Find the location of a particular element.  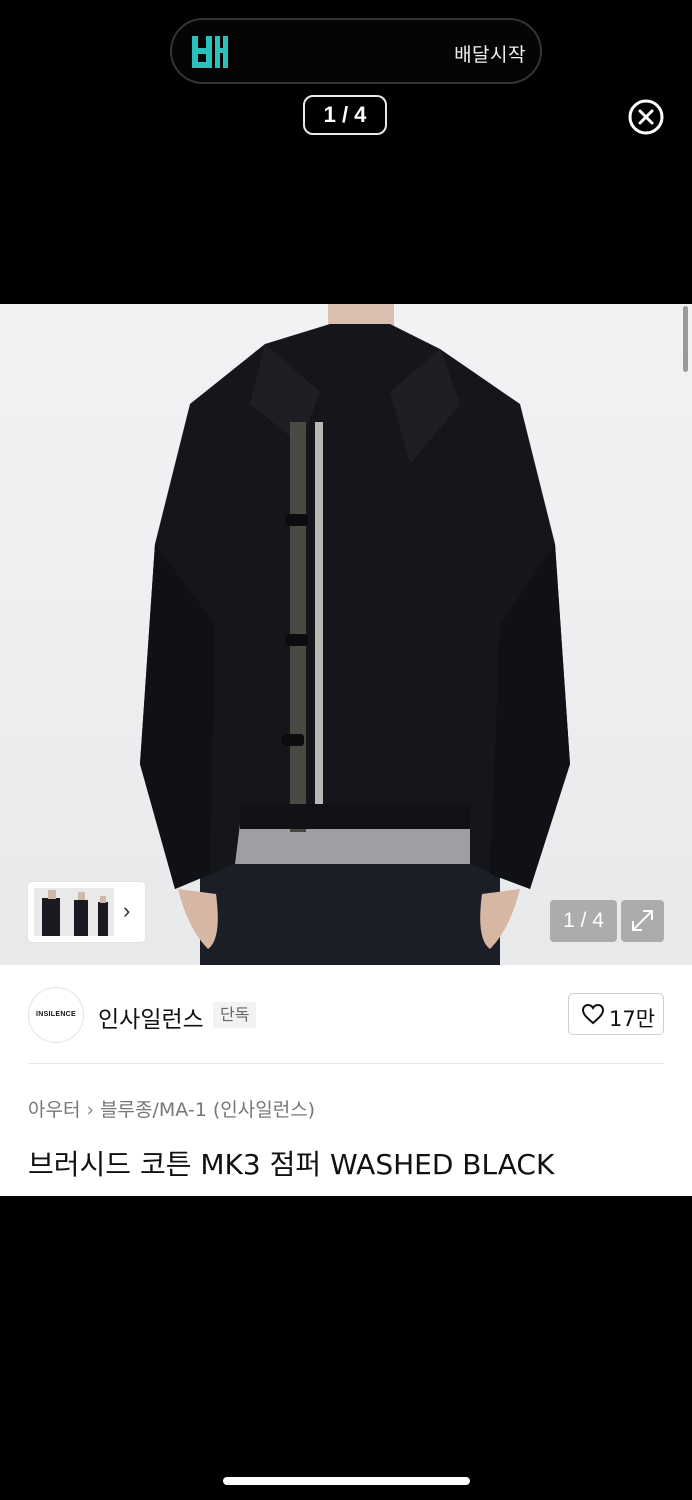

image-counter: 1 / 4 is located at coordinates (583, 921).